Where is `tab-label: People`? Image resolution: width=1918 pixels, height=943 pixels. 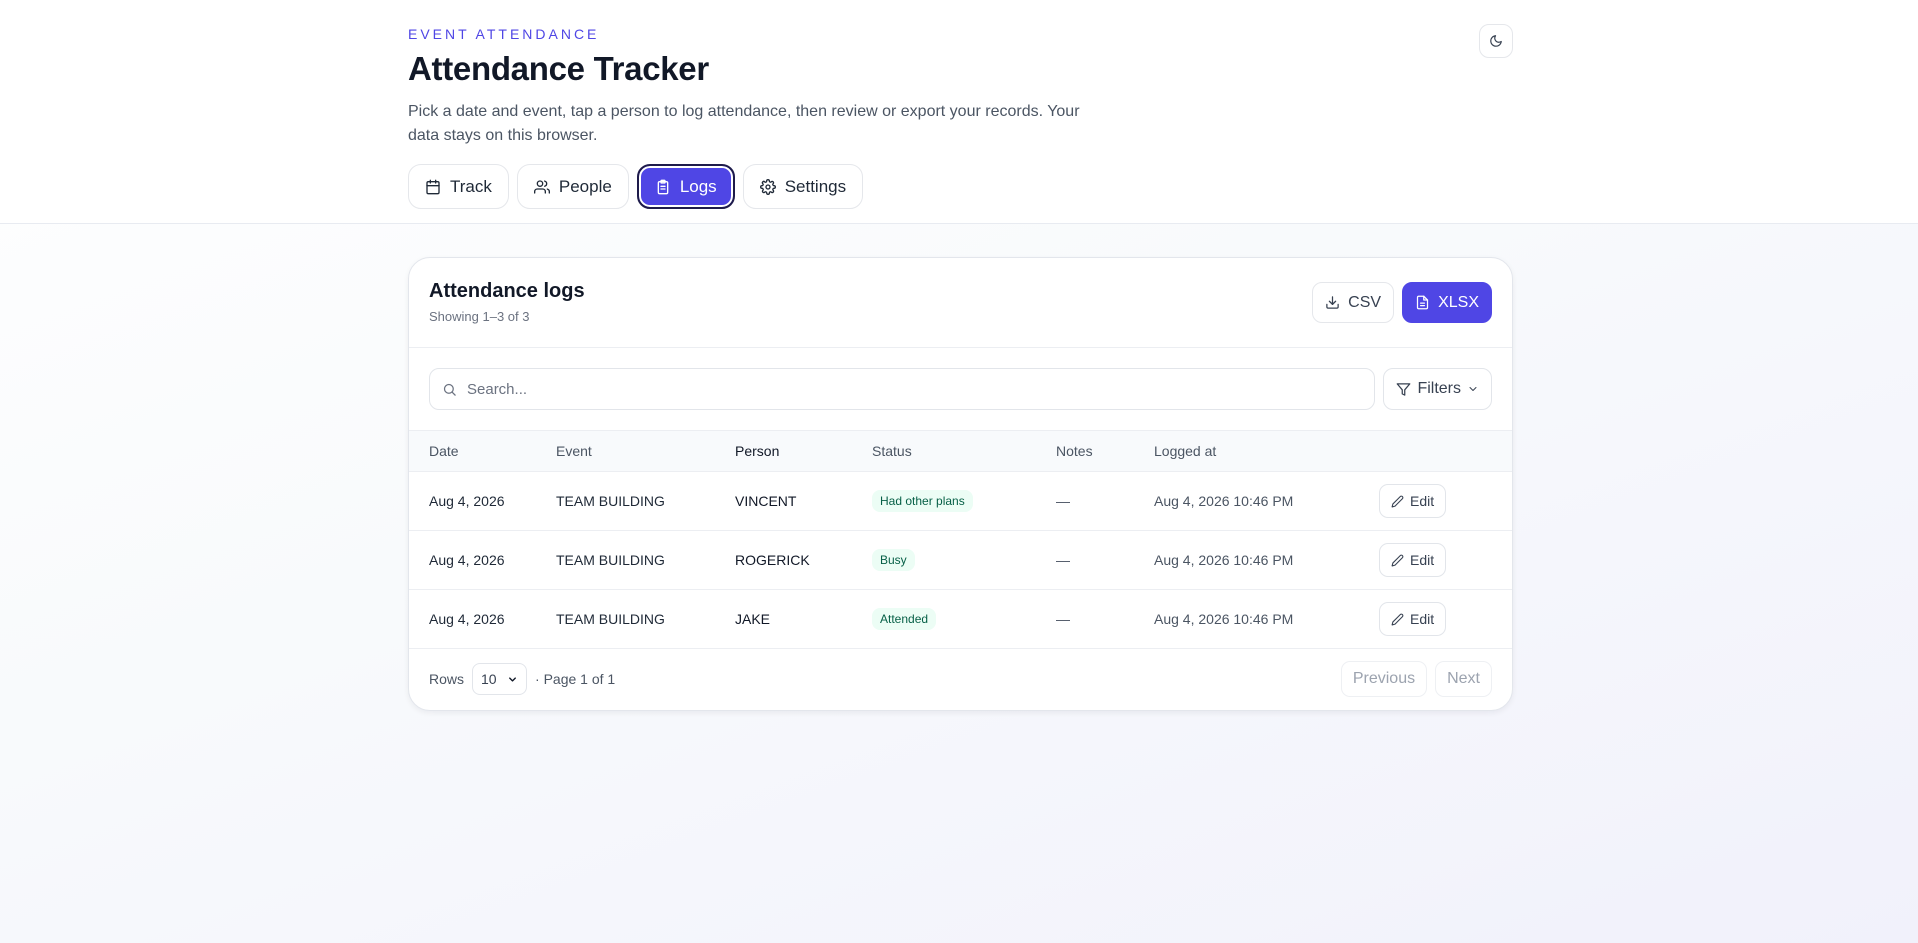 tab-label: People is located at coordinates (585, 186).